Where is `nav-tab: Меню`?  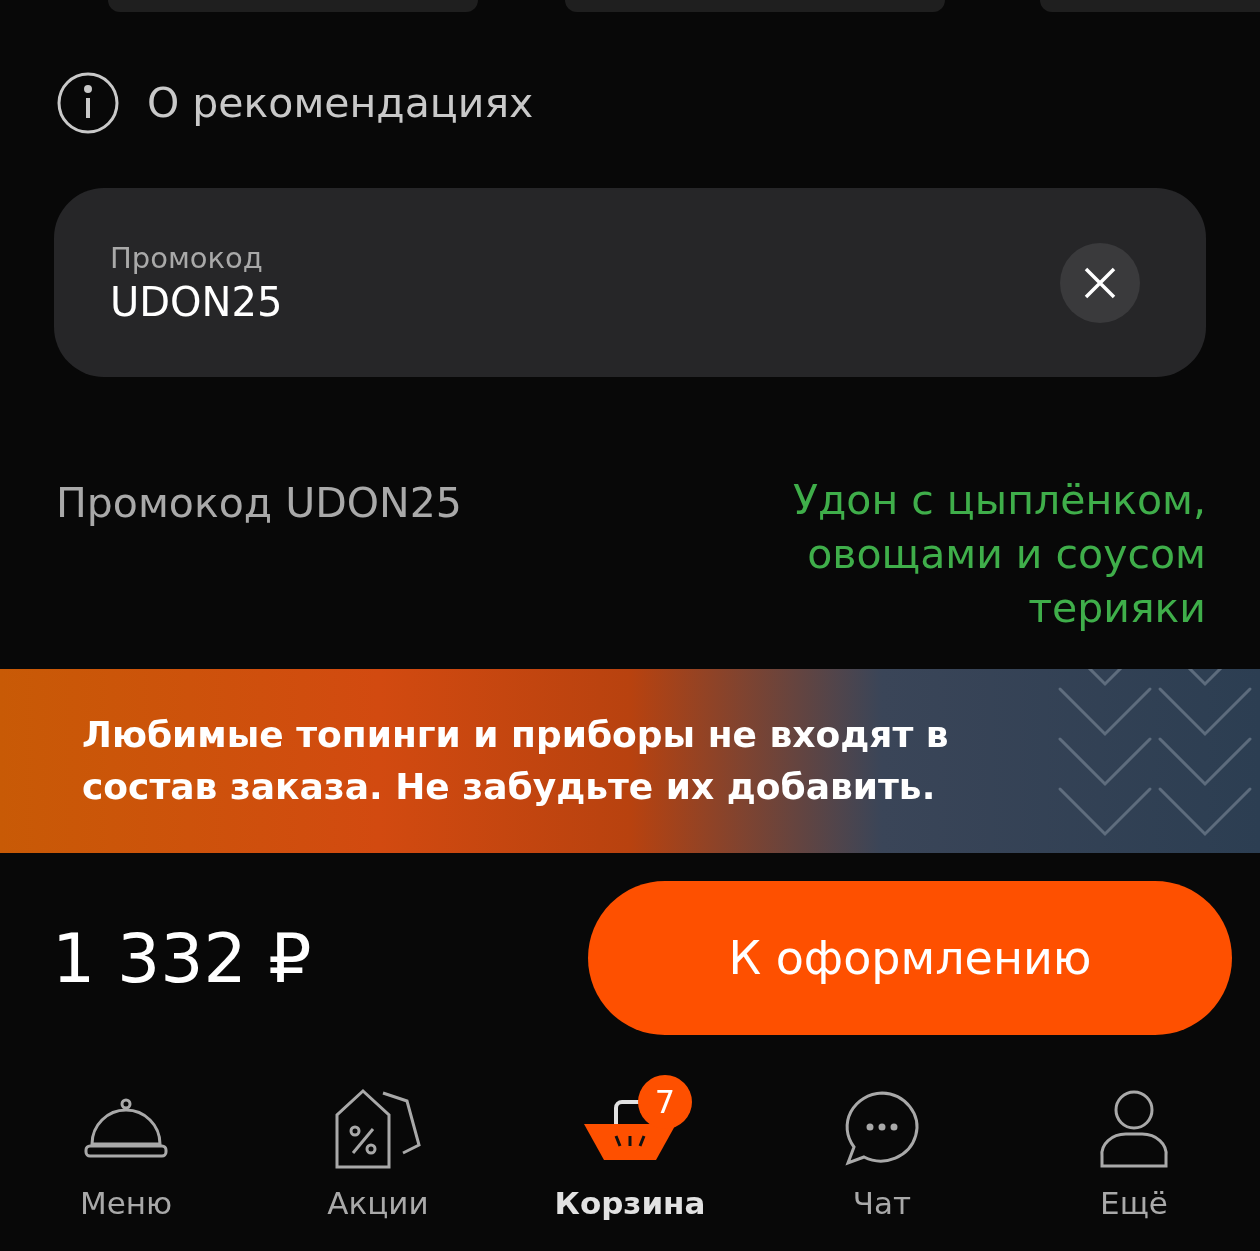 nav-tab: Меню is located at coordinates (126, 1146).